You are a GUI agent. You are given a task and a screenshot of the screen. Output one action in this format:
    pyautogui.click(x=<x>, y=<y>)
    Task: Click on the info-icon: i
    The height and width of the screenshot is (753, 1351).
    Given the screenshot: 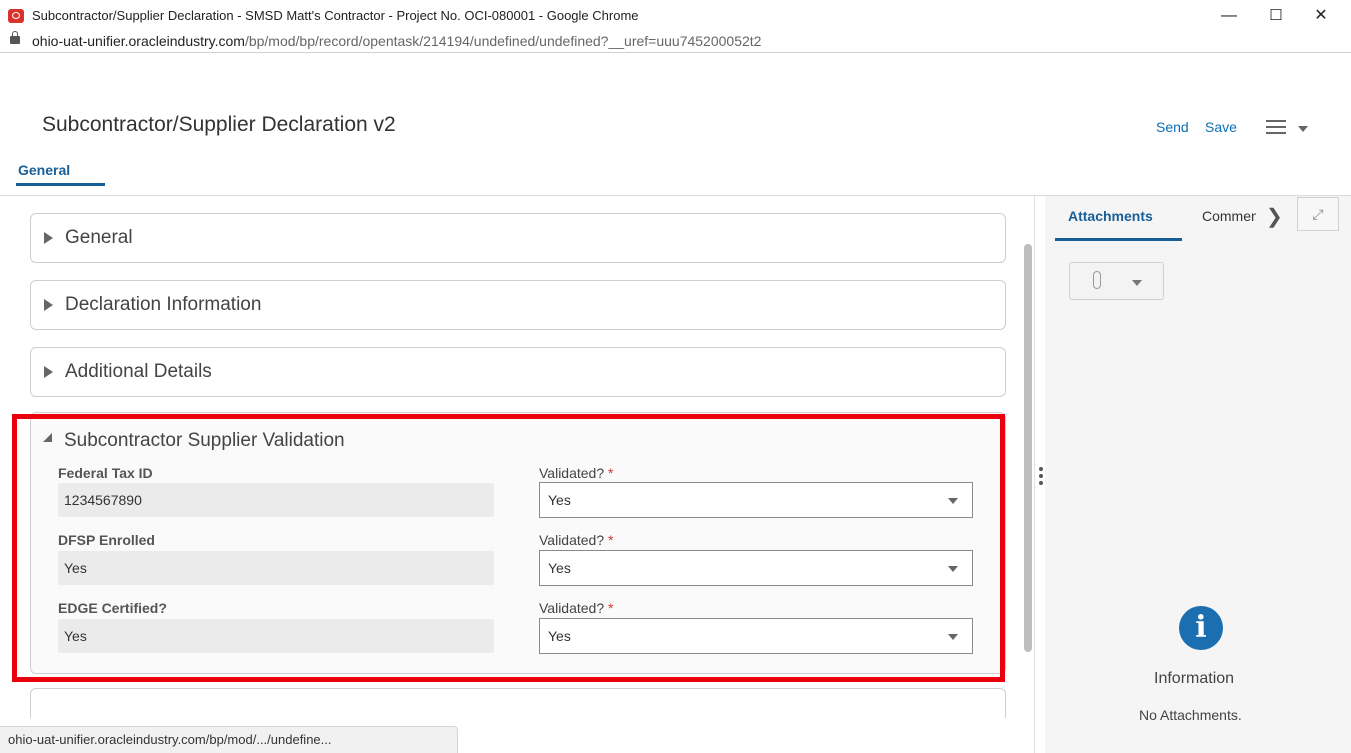 What is the action you would take?
    pyautogui.click(x=1201, y=628)
    